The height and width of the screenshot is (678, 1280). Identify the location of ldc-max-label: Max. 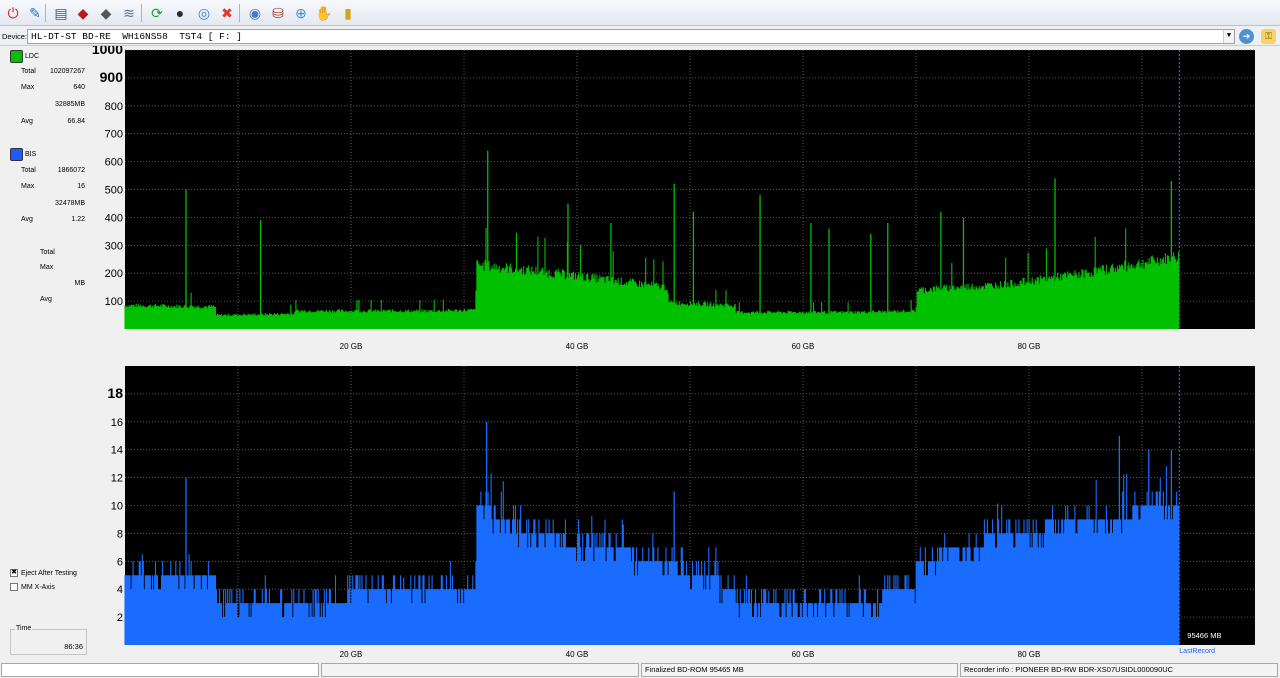
(28, 87).